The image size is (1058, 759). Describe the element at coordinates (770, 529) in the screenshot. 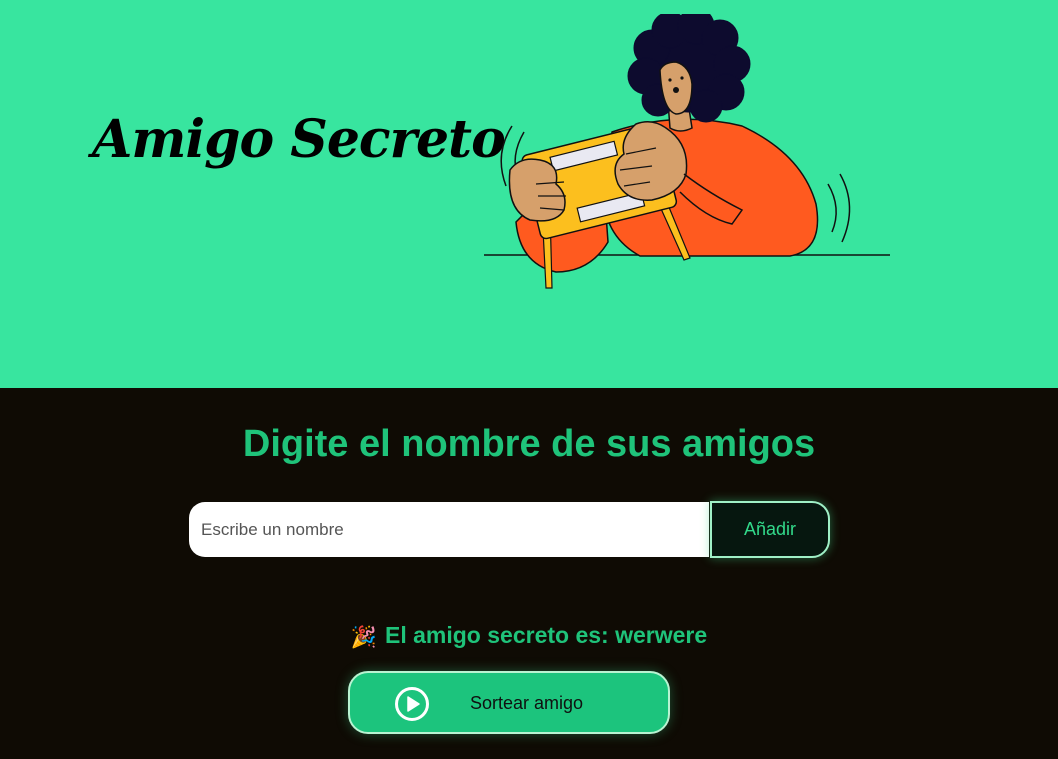

I see `add-friend-button: Añadir` at that location.